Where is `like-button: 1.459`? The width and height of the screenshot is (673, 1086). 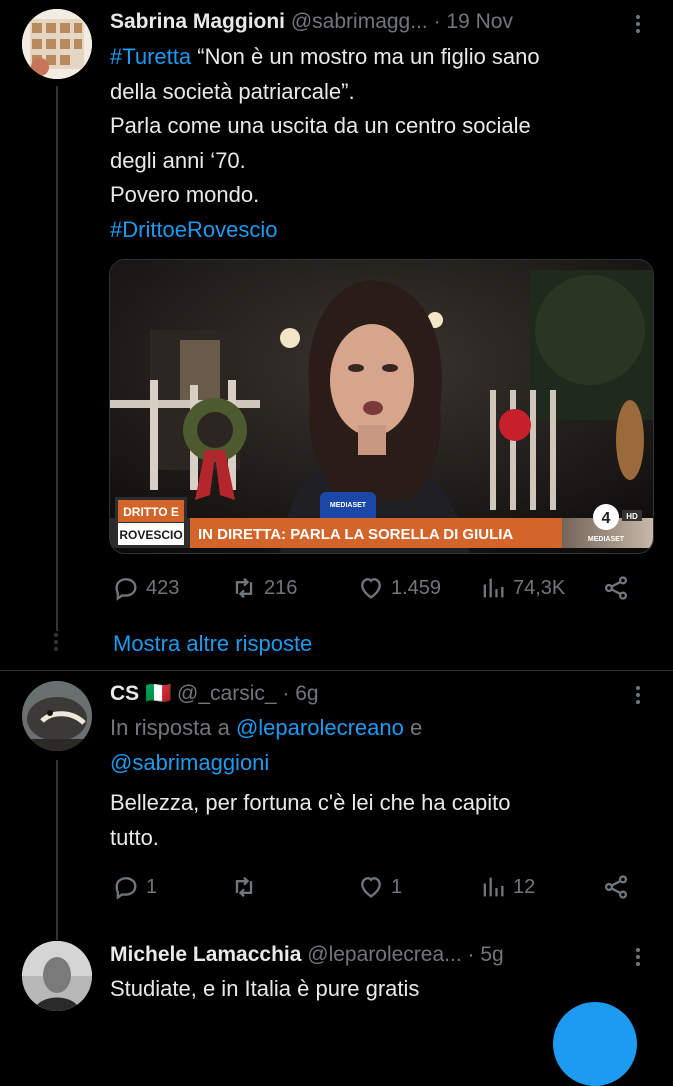
like-button: 1.459 is located at coordinates (399, 588).